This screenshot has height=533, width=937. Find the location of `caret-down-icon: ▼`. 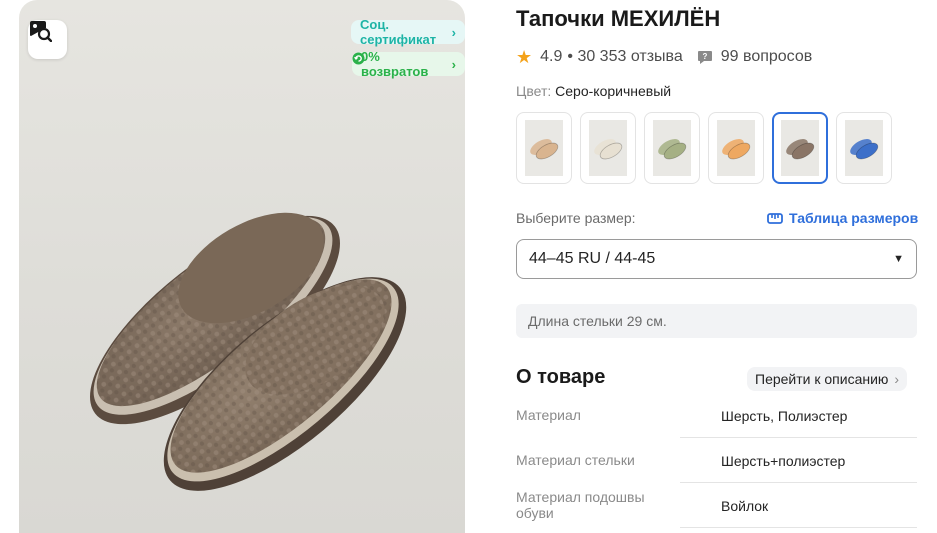

caret-down-icon: ▼ is located at coordinates (898, 259).